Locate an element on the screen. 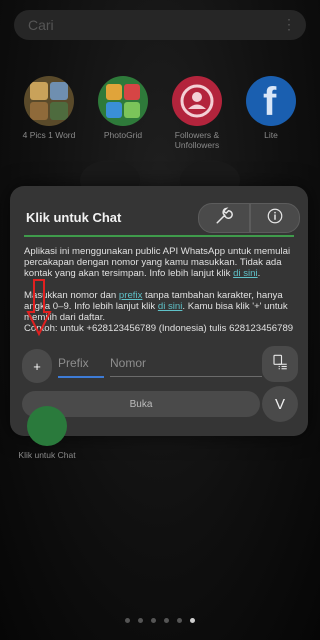  more-options-icon: ⋮ is located at coordinates (289, 24).